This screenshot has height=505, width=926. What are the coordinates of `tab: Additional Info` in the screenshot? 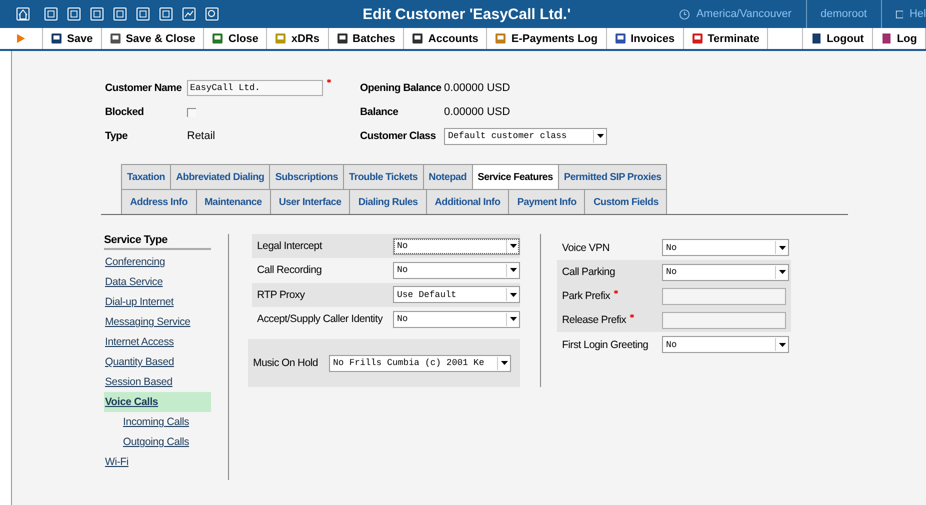 It's located at (468, 201).